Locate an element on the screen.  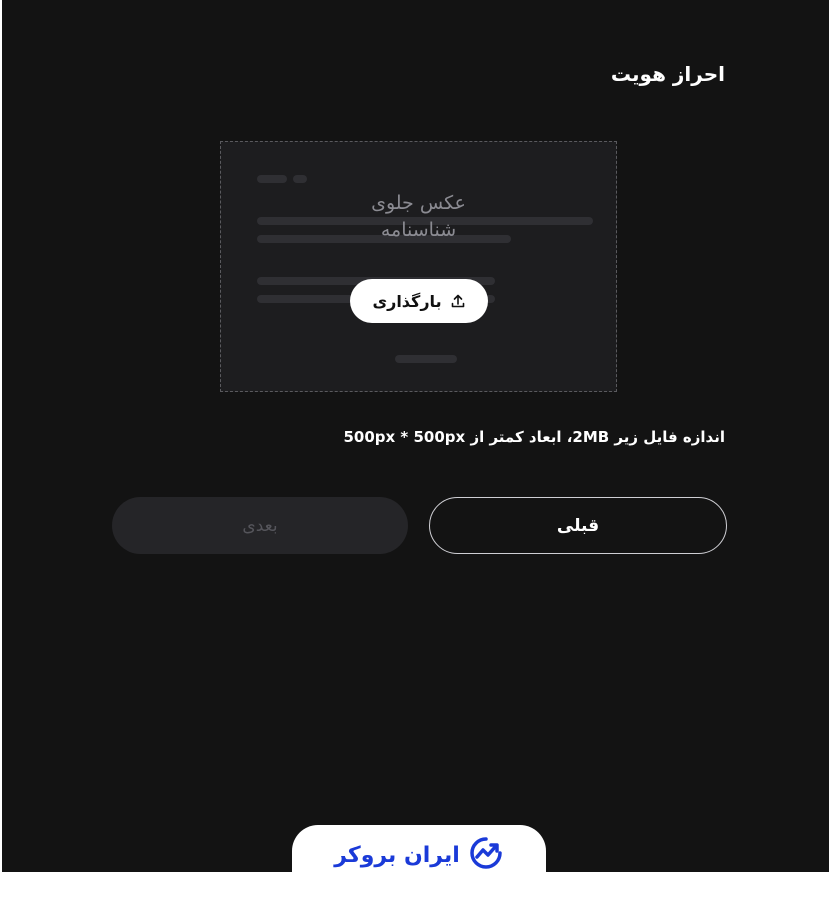
upload-button: بارگذاری is located at coordinates (419, 301).